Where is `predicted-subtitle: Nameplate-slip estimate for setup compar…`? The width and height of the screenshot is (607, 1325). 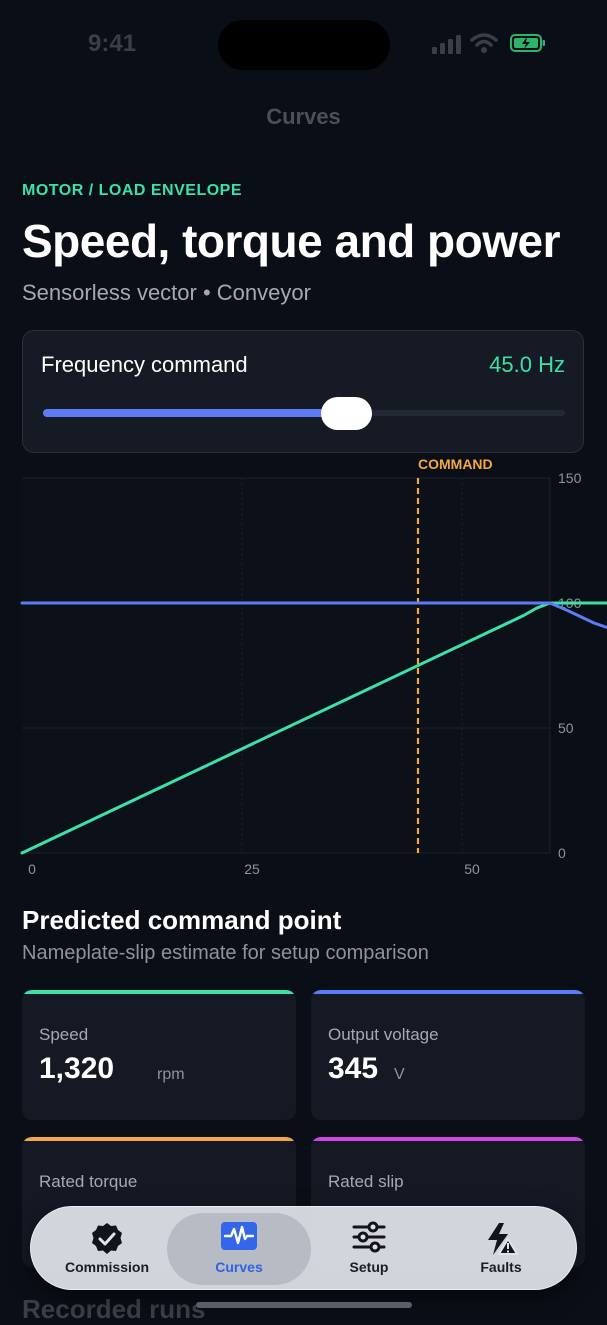
predicted-subtitle: Nameplate-slip estimate for setup compar… is located at coordinates (225, 953).